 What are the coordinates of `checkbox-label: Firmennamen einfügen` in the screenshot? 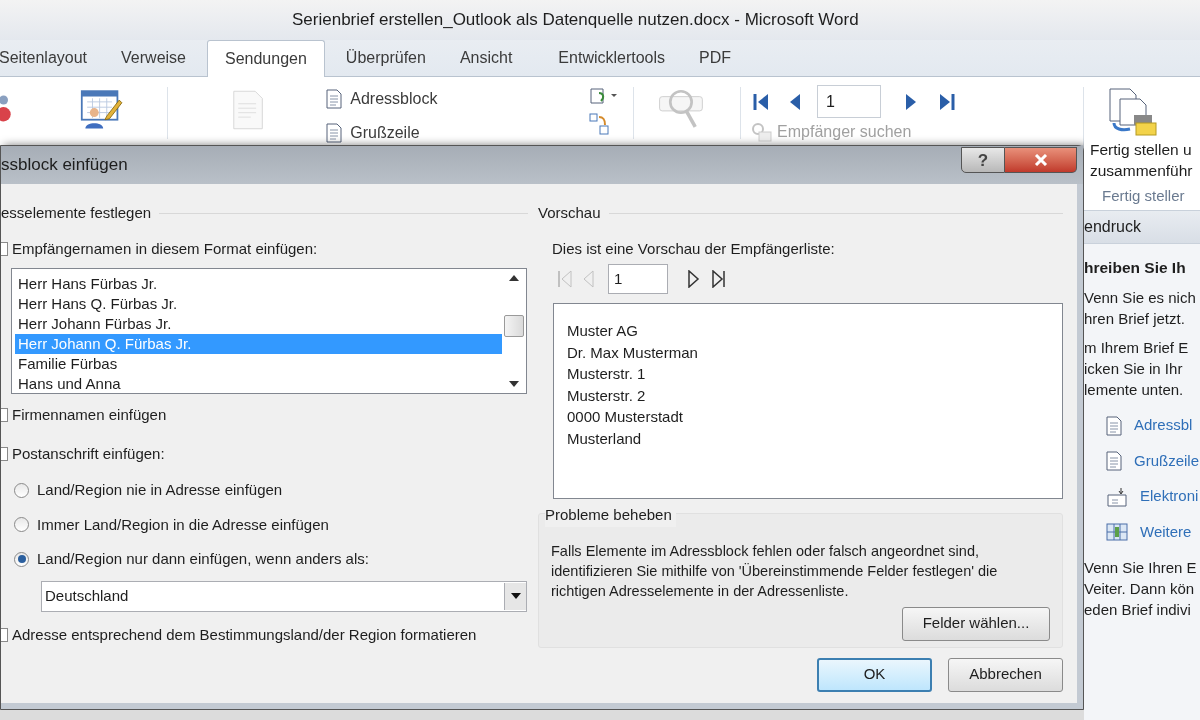 It's located at (89, 415).